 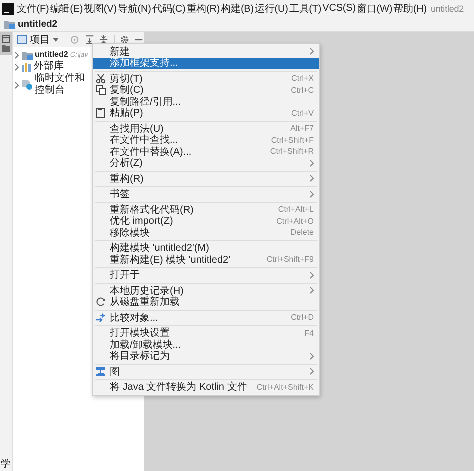 I want to click on menu-item: 将 Java 文件转换为 Kotlin 文件 Ctrl+Alt+Shift+K, so click(x=206, y=387).